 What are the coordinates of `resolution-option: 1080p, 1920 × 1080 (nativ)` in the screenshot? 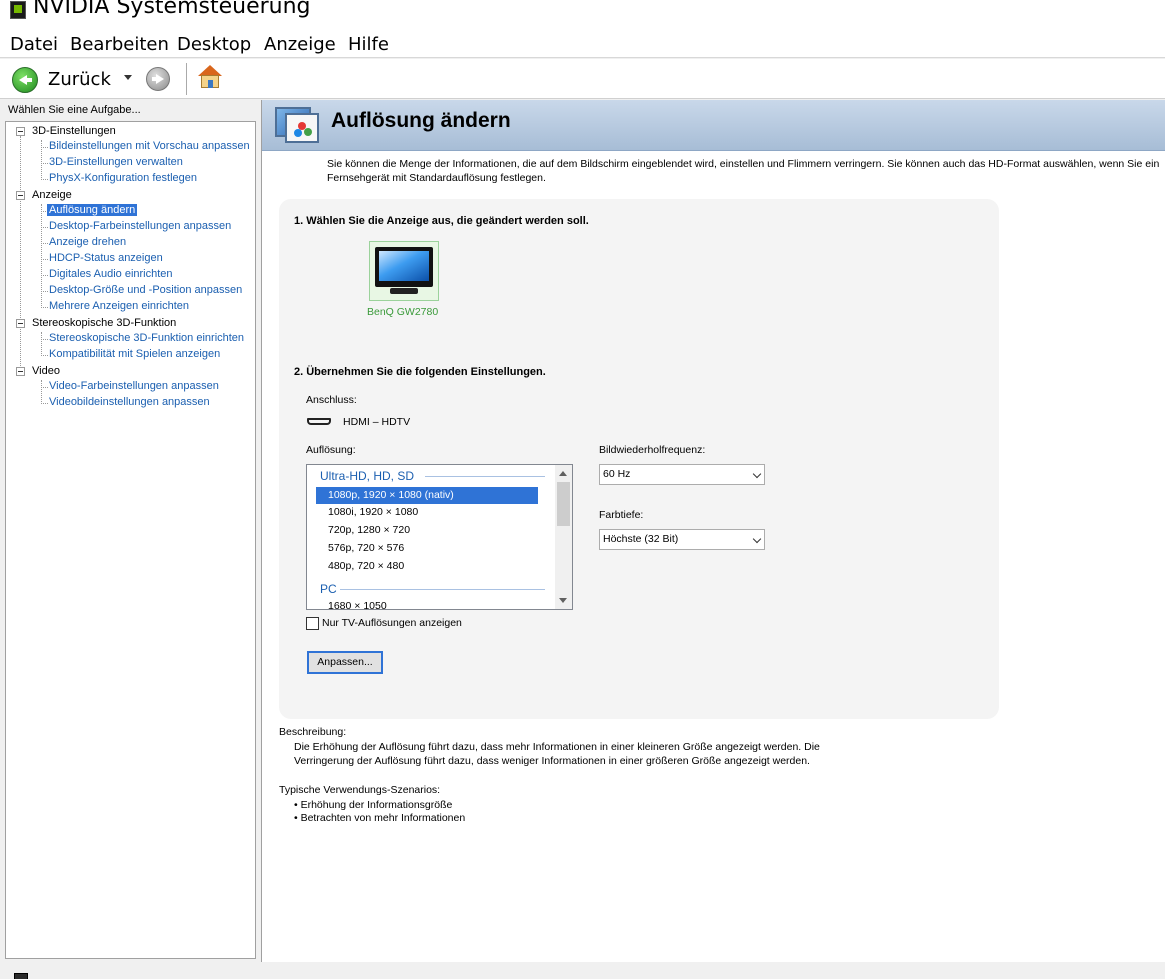 It's located at (427, 495).